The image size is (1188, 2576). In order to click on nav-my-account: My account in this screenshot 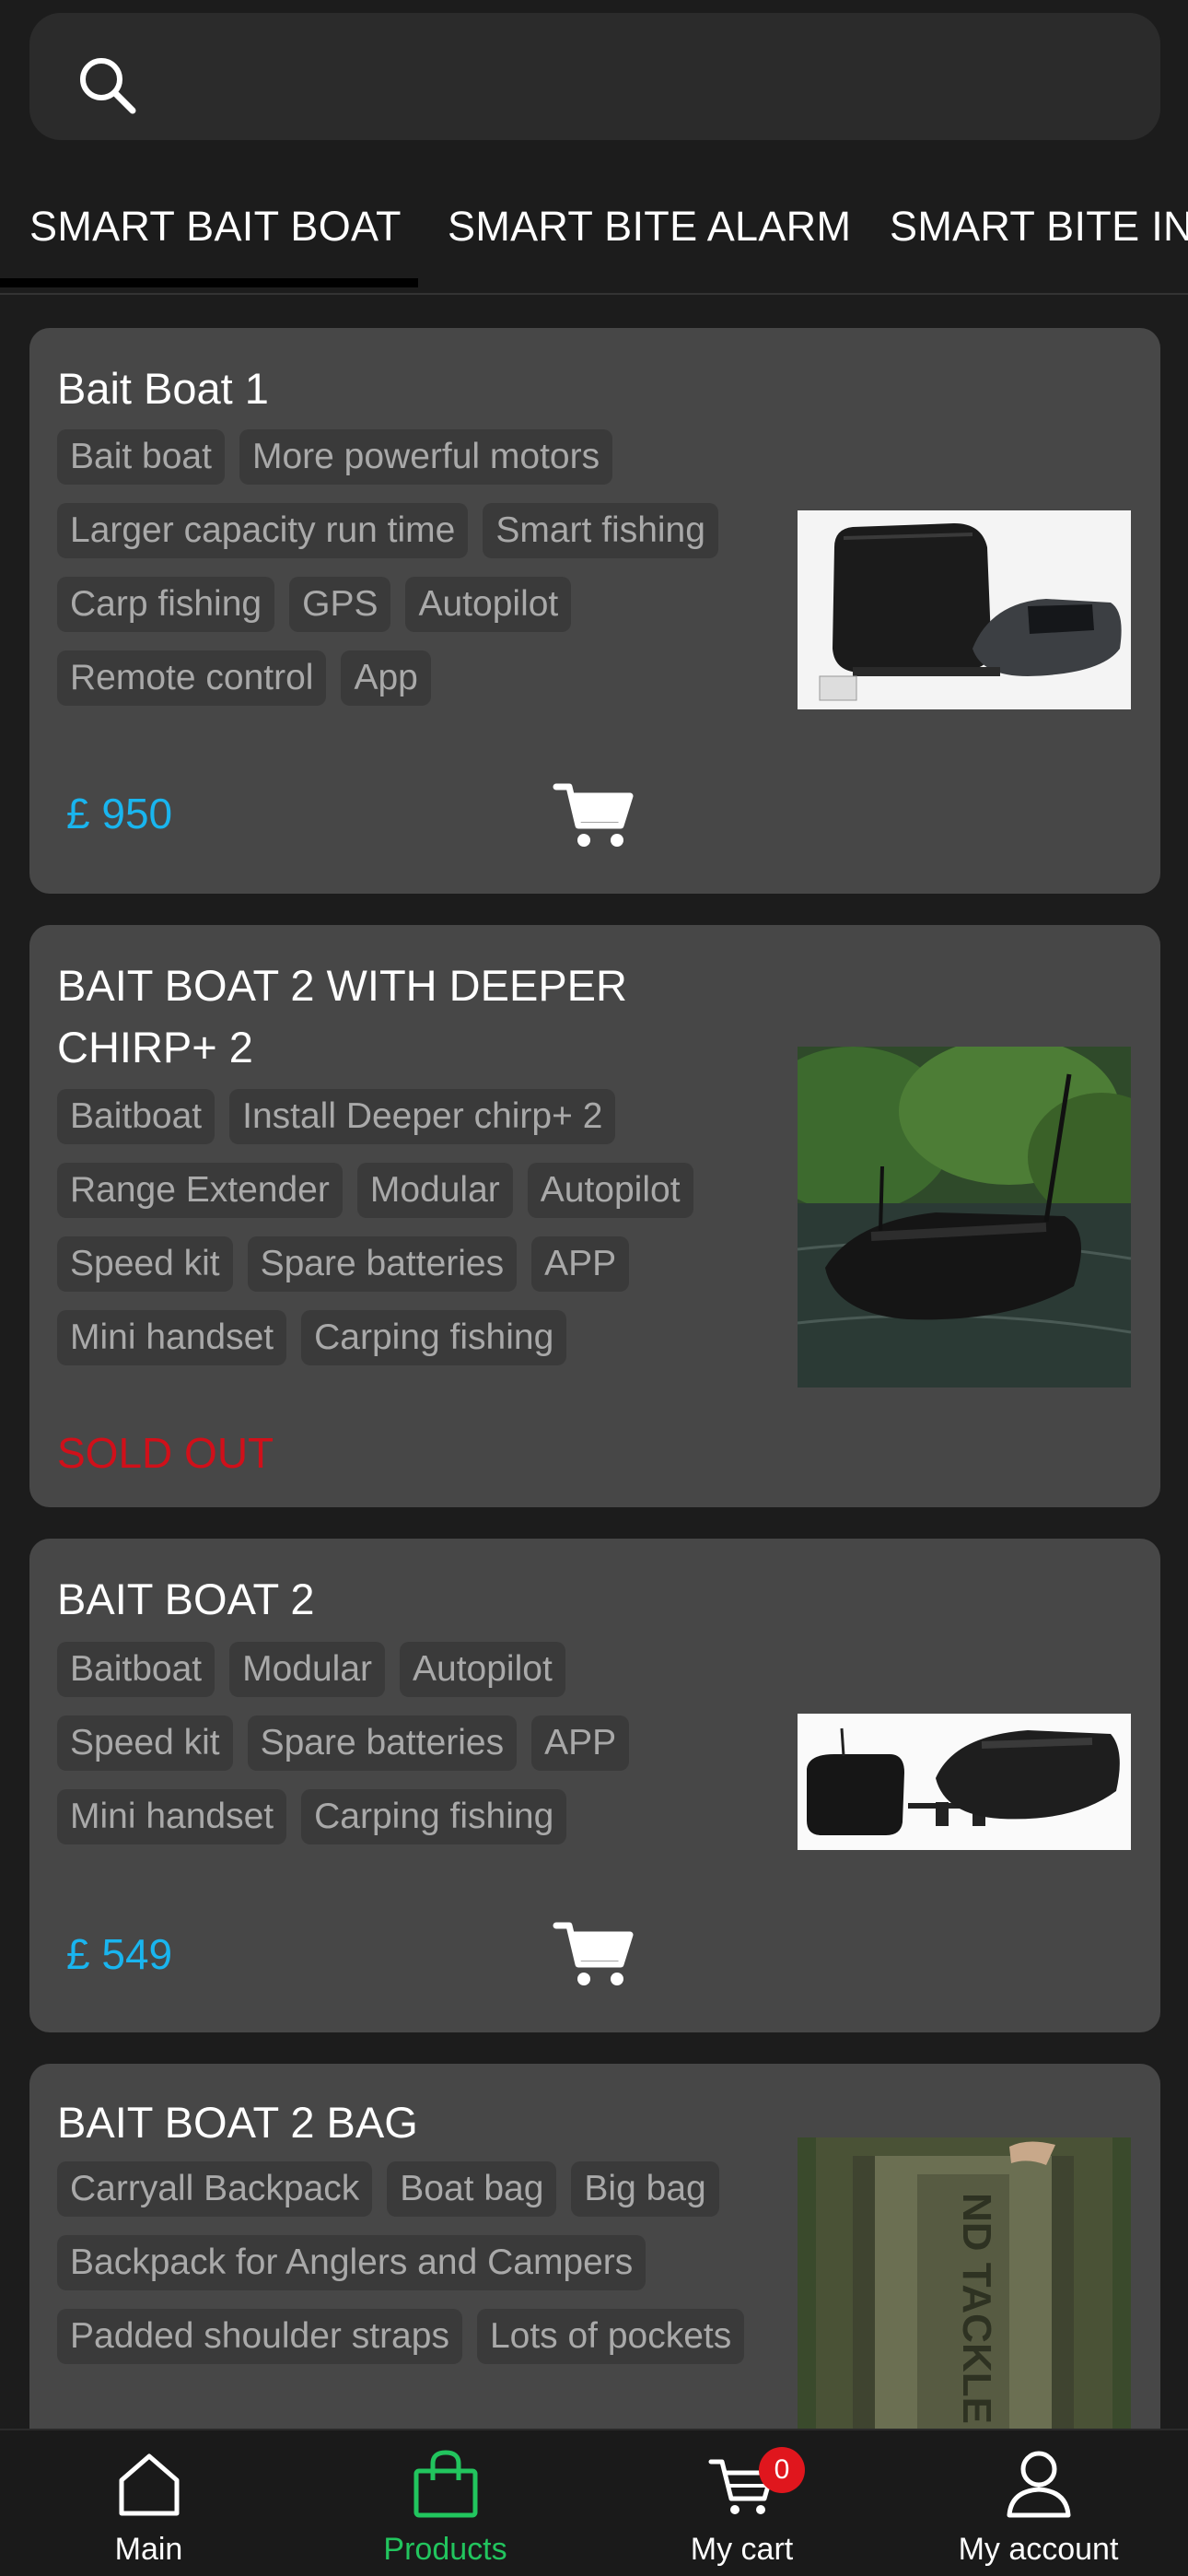, I will do `click(1038, 2503)`.